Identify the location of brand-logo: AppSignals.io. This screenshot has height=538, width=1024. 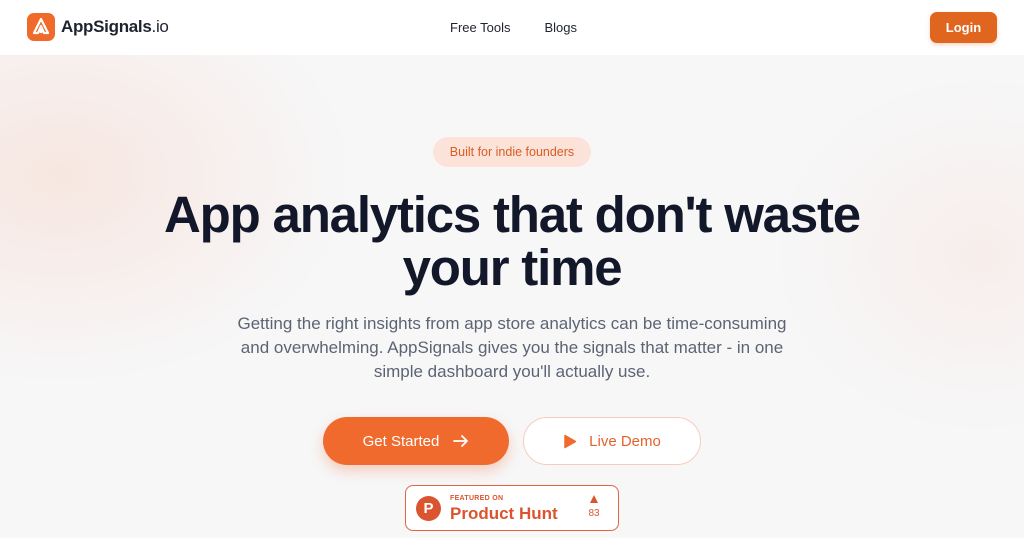
(98, 27).